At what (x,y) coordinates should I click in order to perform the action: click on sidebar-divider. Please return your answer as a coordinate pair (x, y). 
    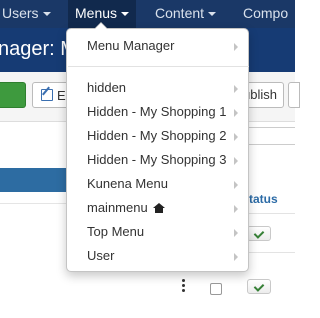
    Looking at the image, I should click on (35, 203).